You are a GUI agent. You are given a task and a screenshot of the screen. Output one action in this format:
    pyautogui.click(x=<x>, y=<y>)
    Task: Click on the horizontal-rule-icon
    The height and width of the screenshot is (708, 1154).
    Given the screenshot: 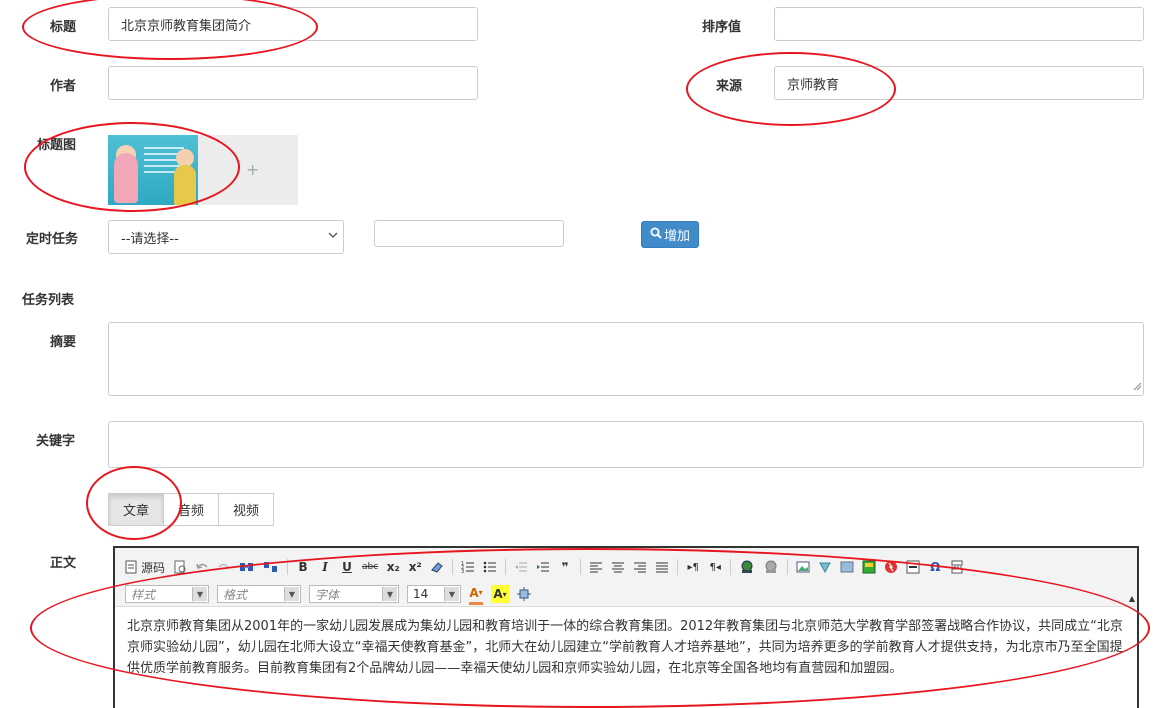 What is the action you would take?
    pyautogui.click(x=913, y=567)
    